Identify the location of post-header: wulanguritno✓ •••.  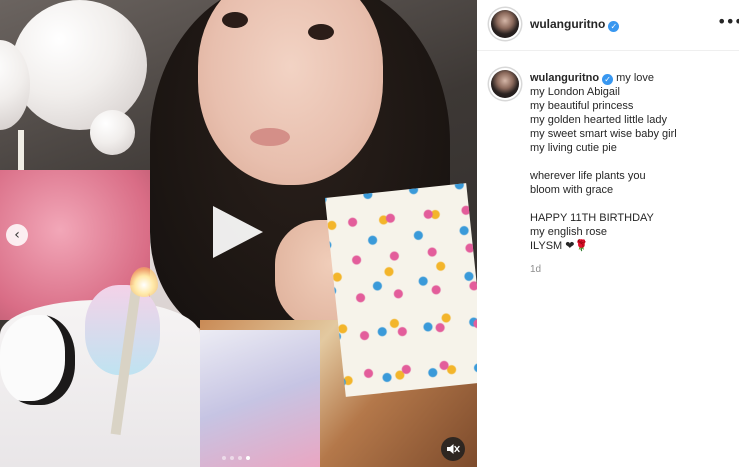
(608, 25).